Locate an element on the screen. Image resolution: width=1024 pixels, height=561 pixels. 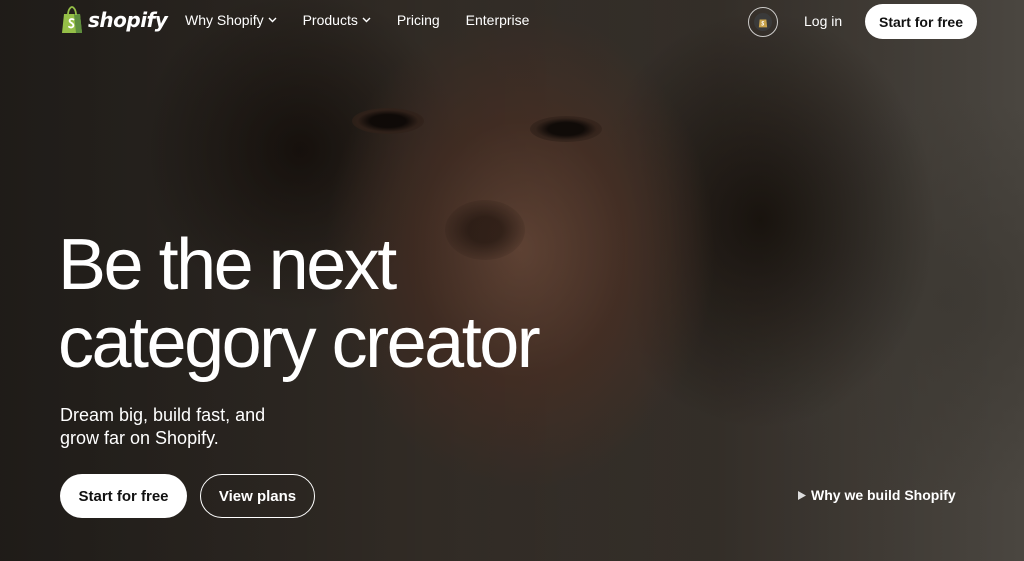
headline-line: Be the next is located at coordinates (227, 265).